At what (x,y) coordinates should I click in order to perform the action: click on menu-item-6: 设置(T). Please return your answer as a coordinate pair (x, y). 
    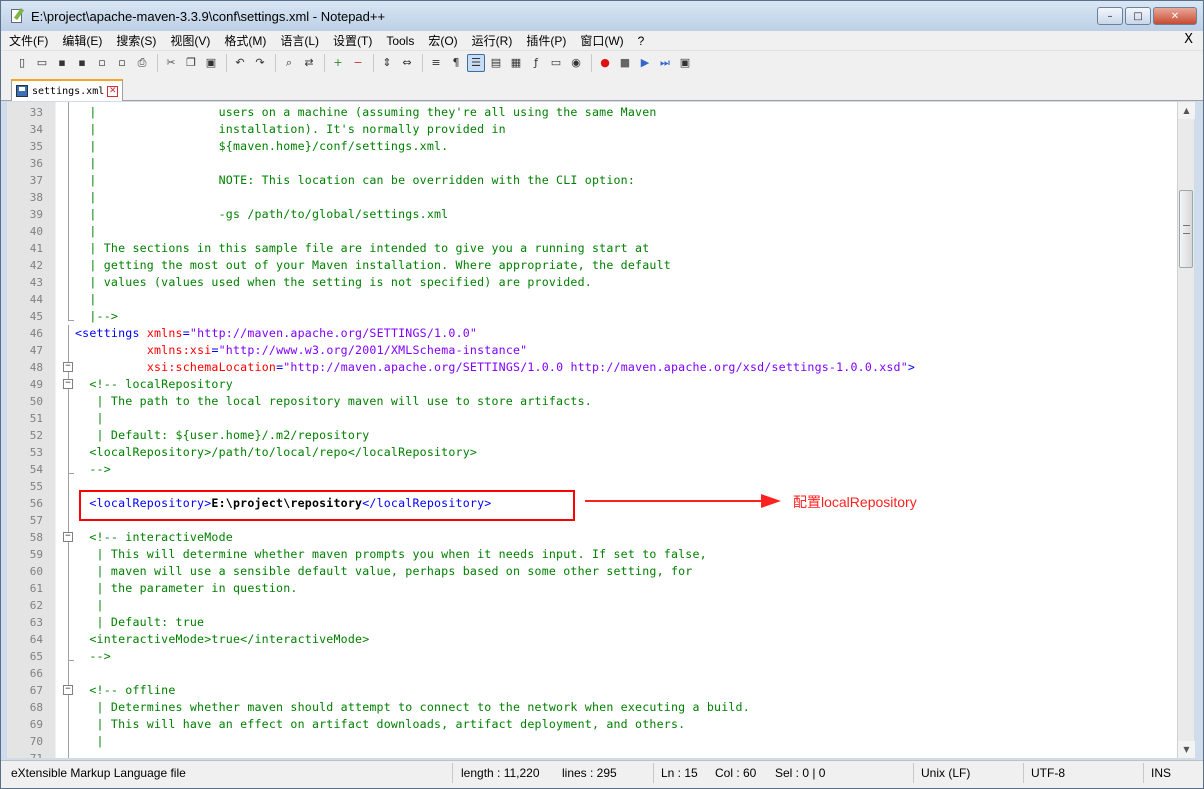
    Looking at the image, I should click on (351, 40).